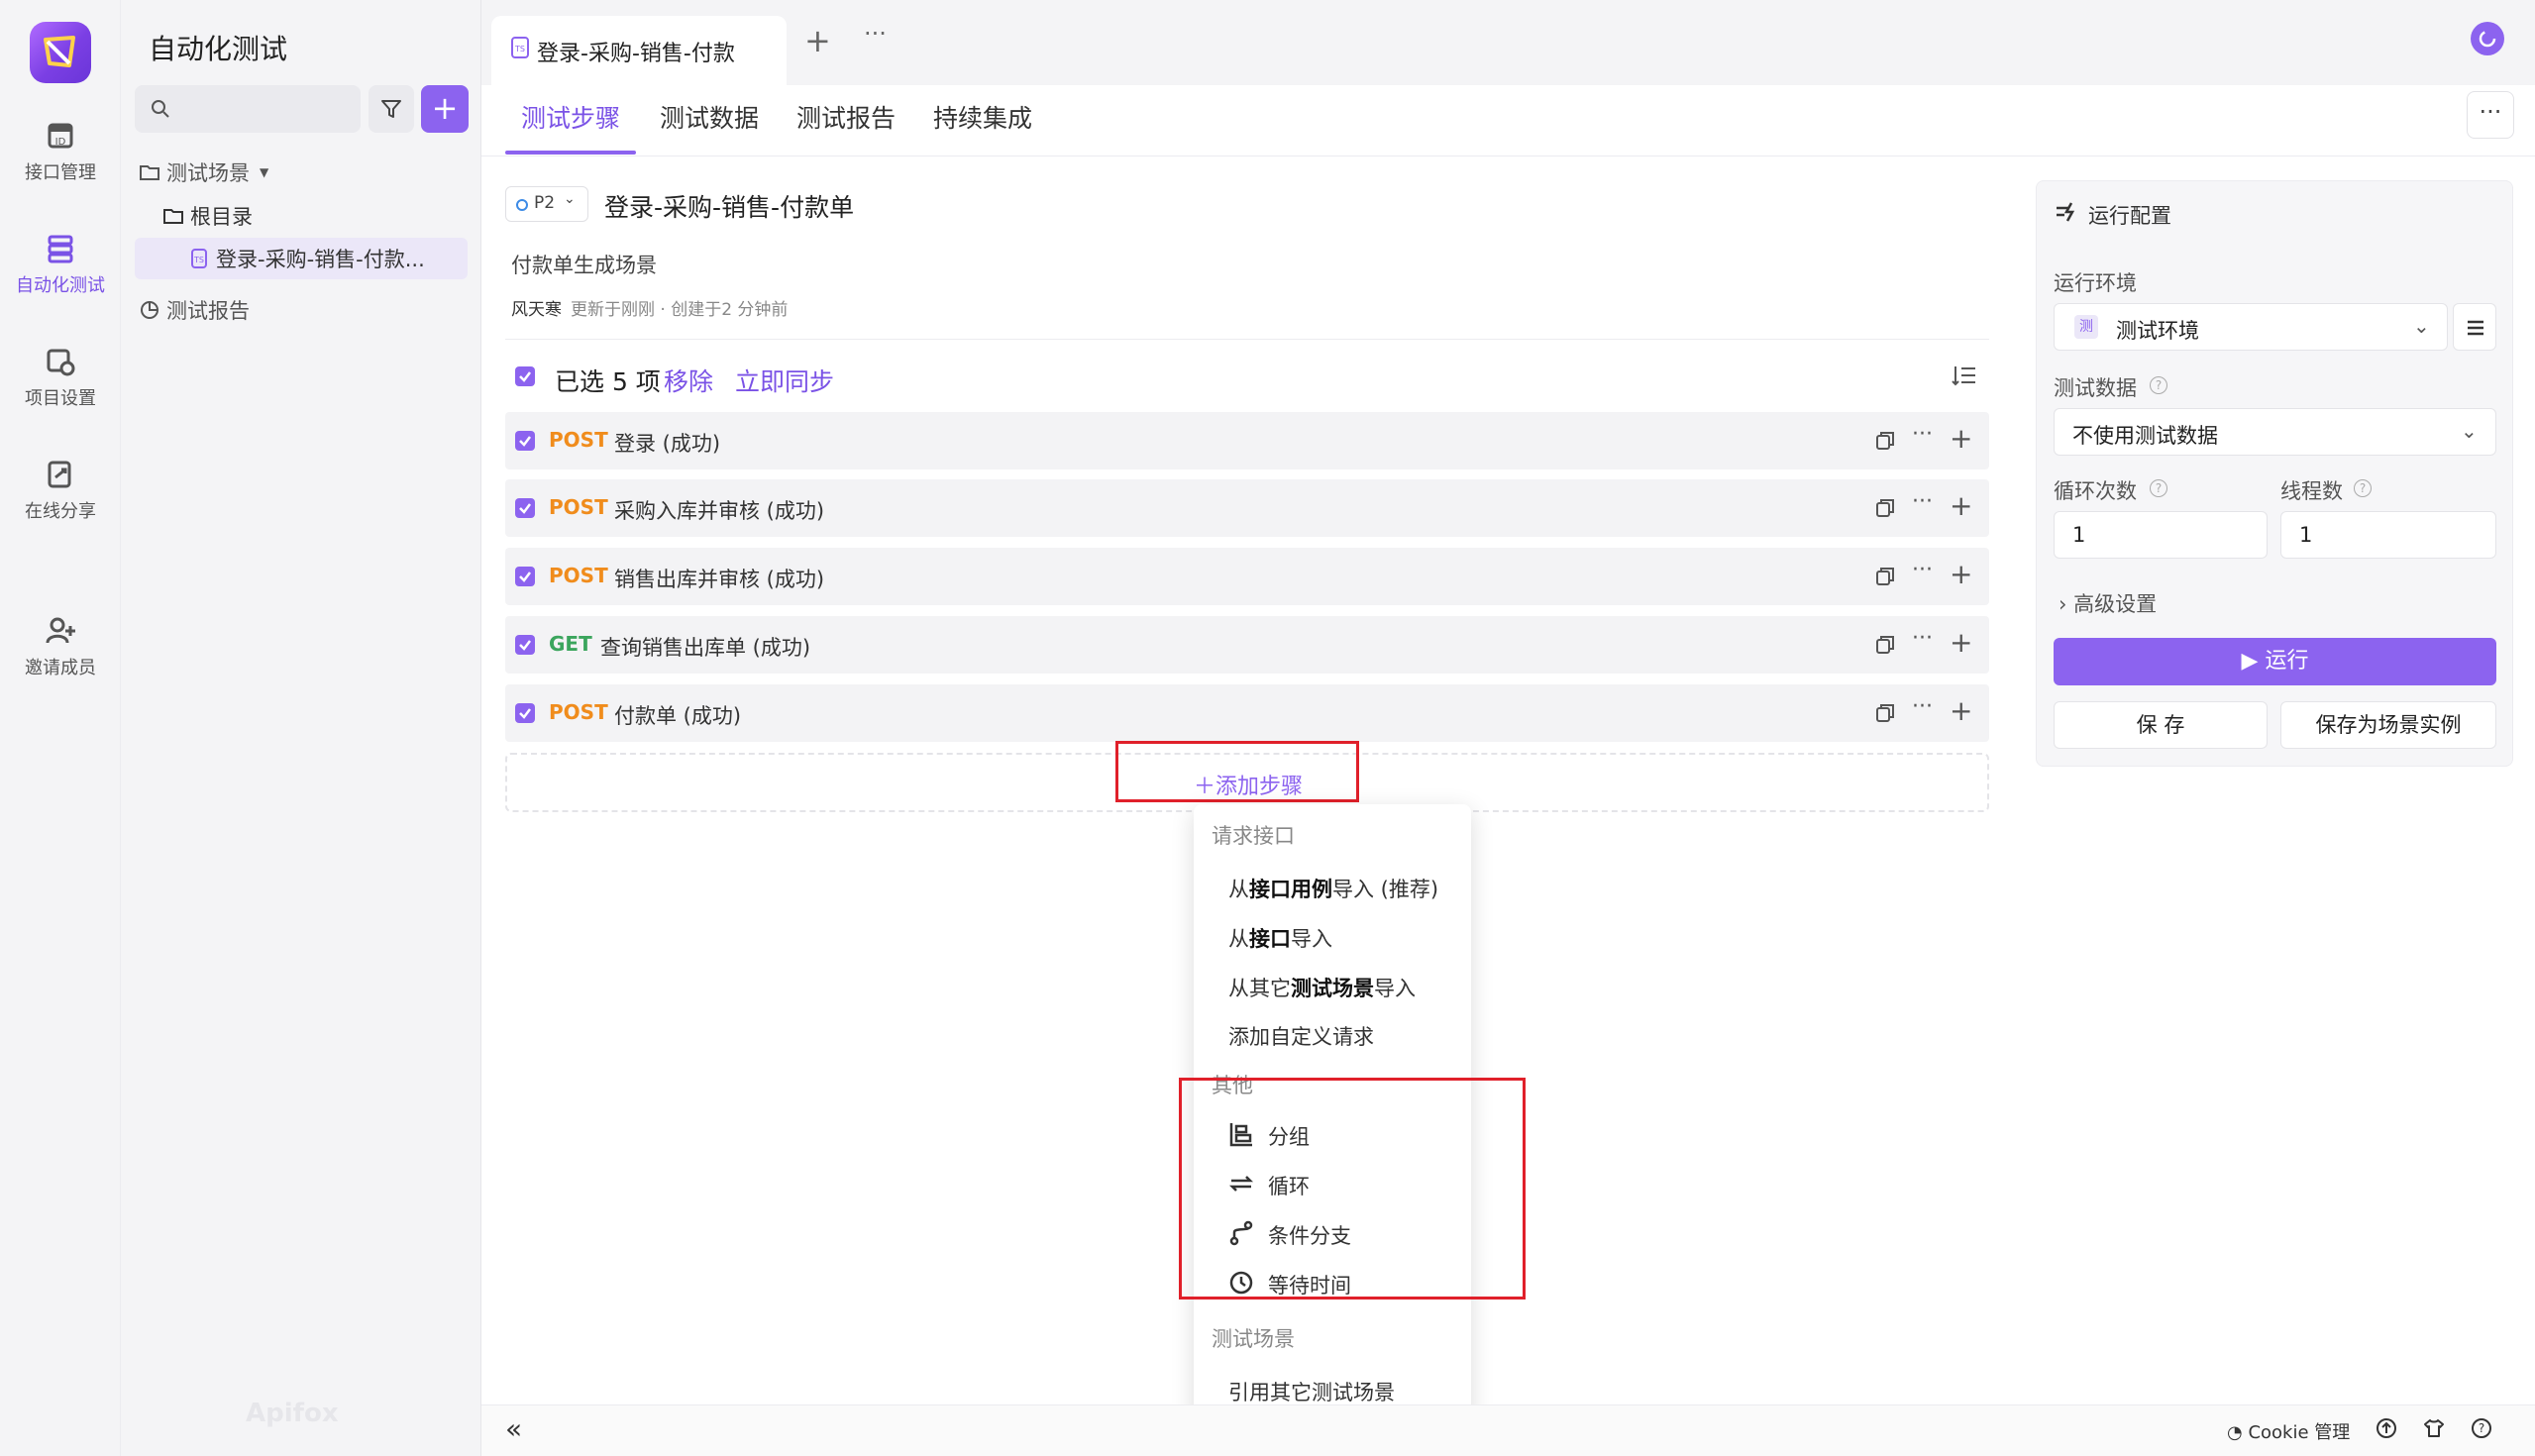 Image resolution: width=2535 pixels, height=1456 pixels. I want to click on loop-count-input: 1, so click(2161, 535).